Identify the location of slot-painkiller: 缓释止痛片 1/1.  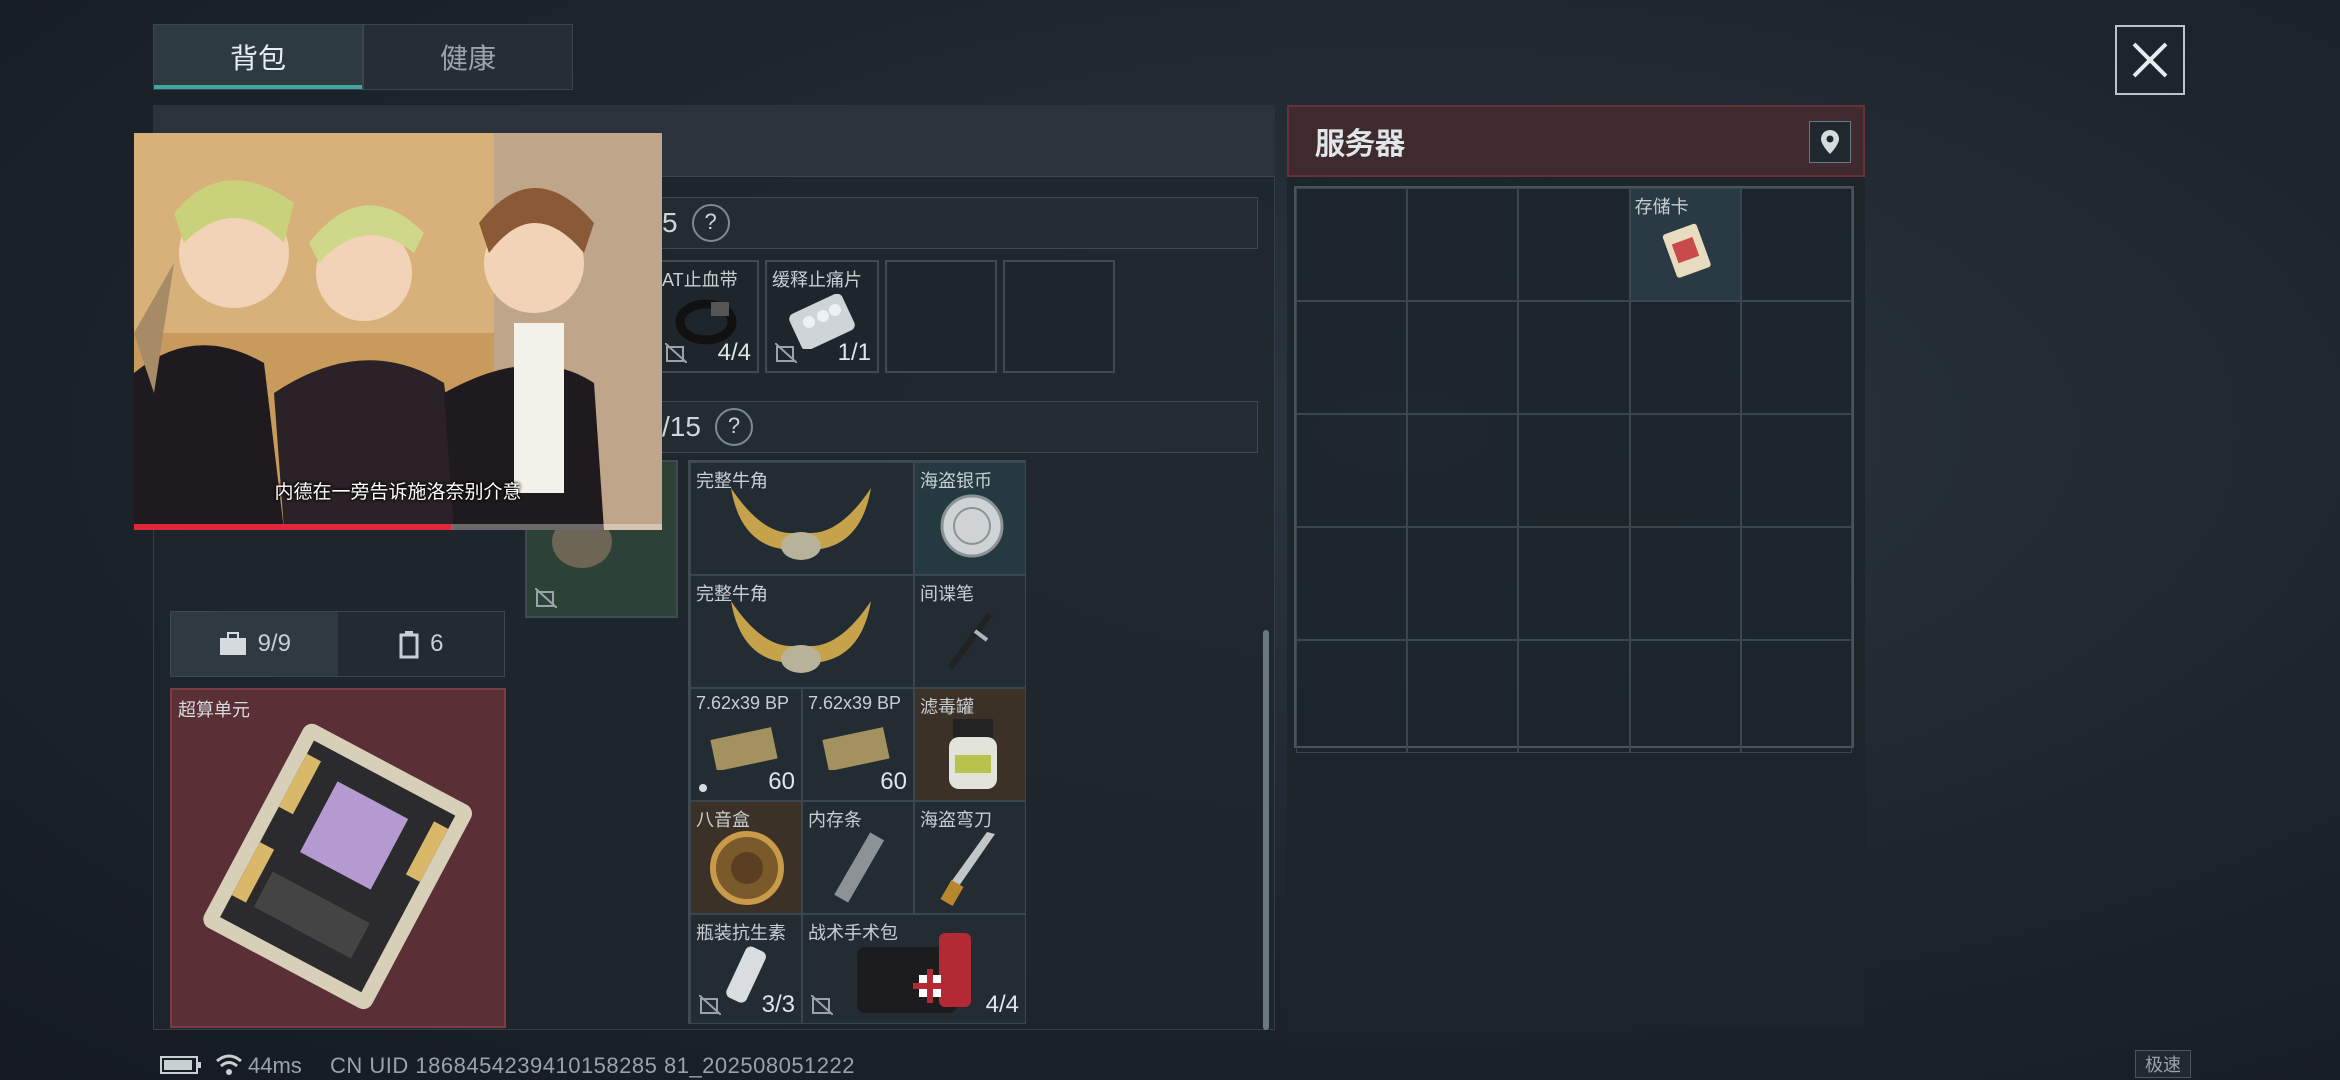
(822, 316).